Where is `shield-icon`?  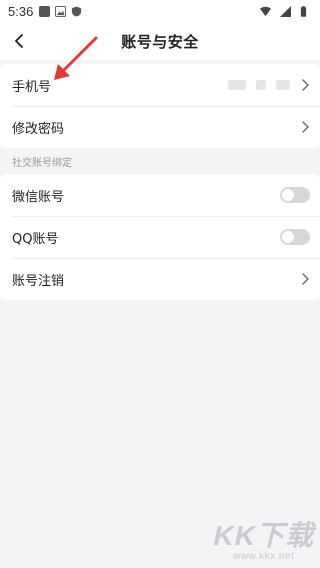
shield-icon is located at coordinates (77, 11).